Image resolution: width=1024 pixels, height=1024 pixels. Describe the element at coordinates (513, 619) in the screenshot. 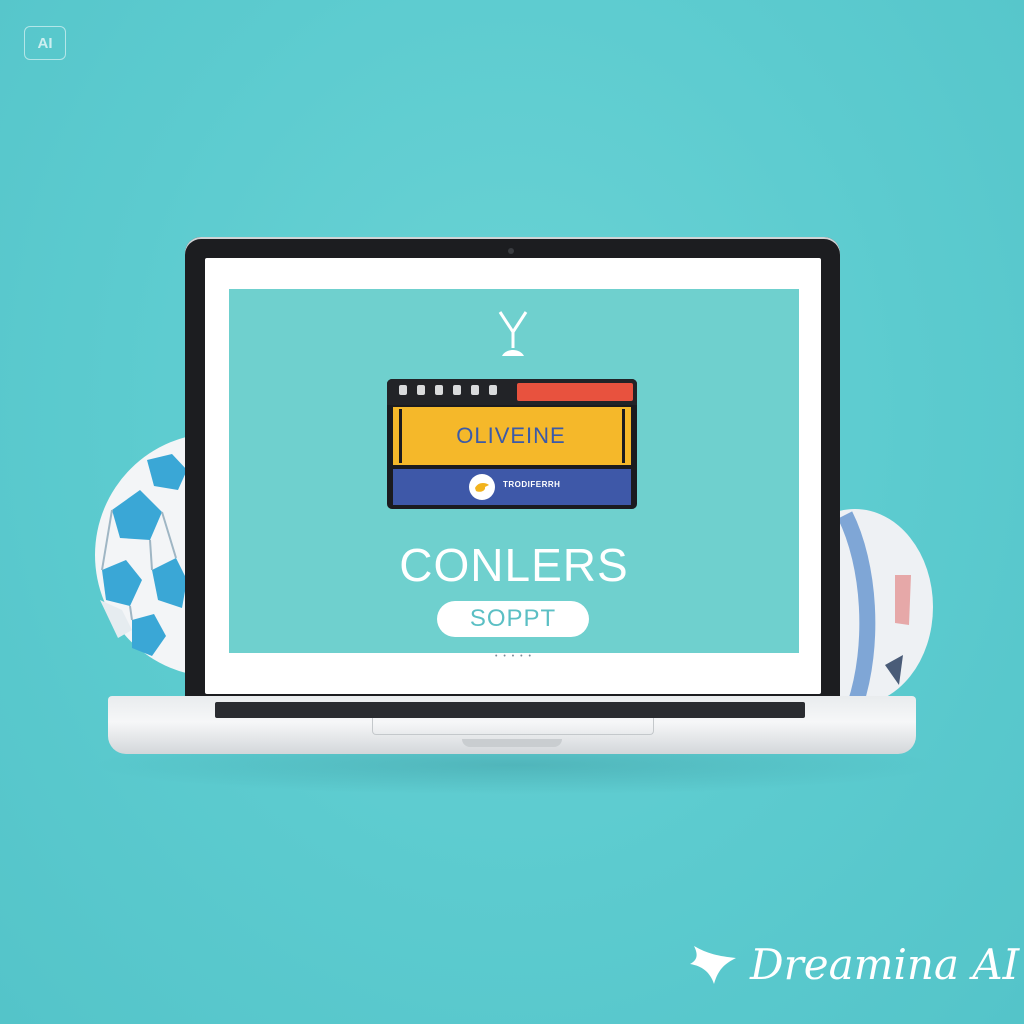

I see `support-button: SOPPT` at that location.